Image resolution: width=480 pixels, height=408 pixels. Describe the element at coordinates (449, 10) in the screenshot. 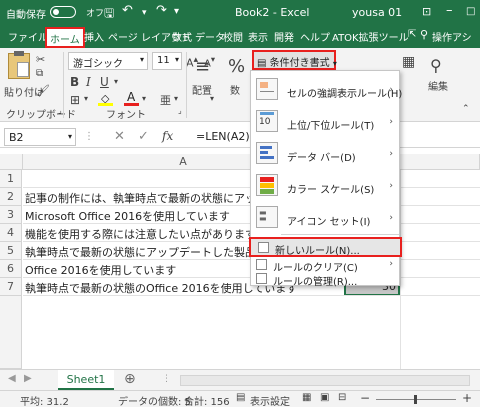

I see `minimize-icon: –` at that location.